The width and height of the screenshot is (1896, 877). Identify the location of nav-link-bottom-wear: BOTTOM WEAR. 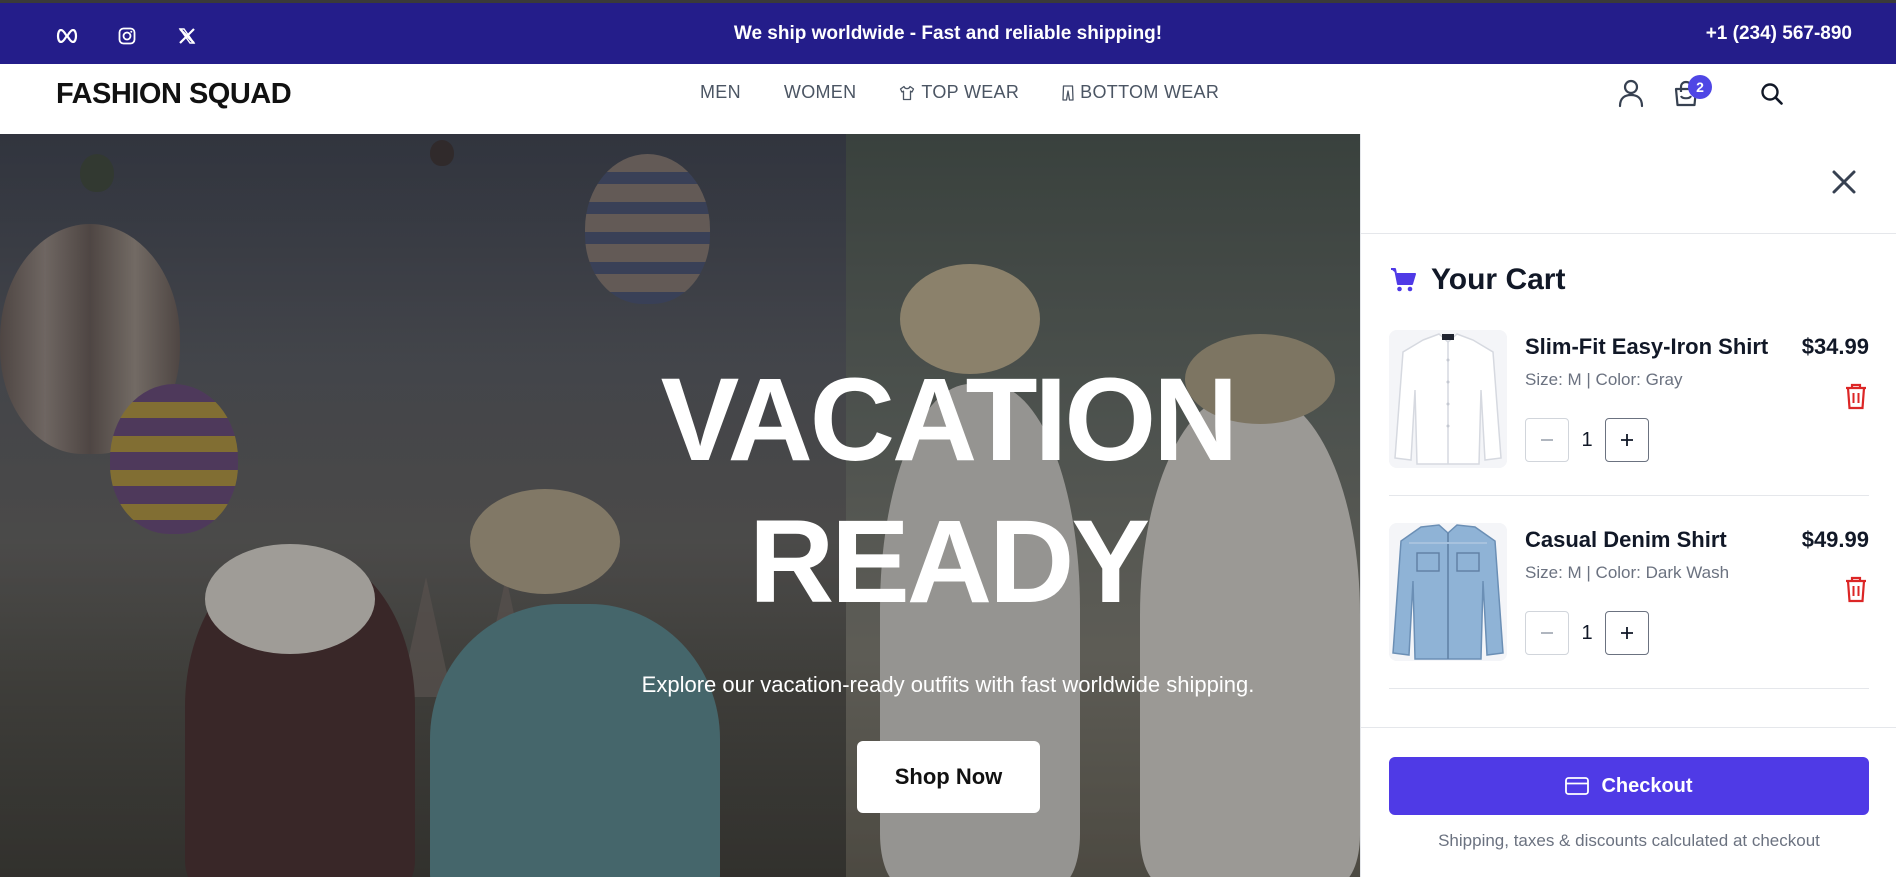
(1140, 92).